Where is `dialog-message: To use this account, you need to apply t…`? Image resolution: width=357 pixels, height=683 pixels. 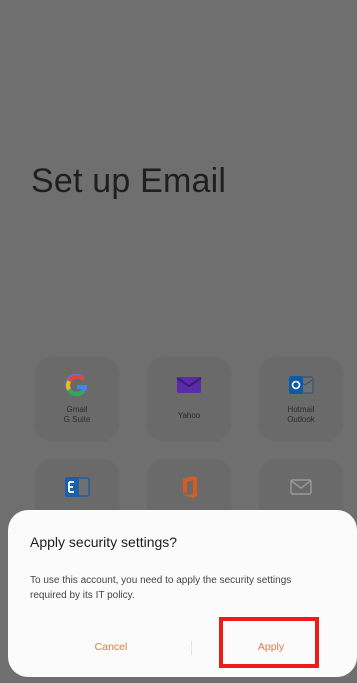
dialog-message: To use this account, you need to apply t… is located at coordinates (161, 588).